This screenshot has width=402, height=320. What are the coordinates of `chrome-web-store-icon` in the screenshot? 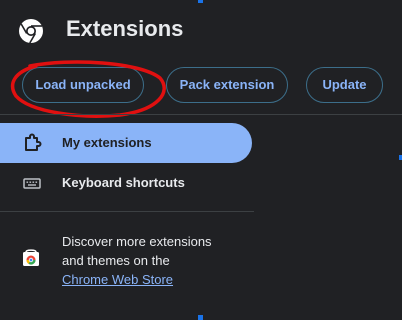 It's located at (31, 257).